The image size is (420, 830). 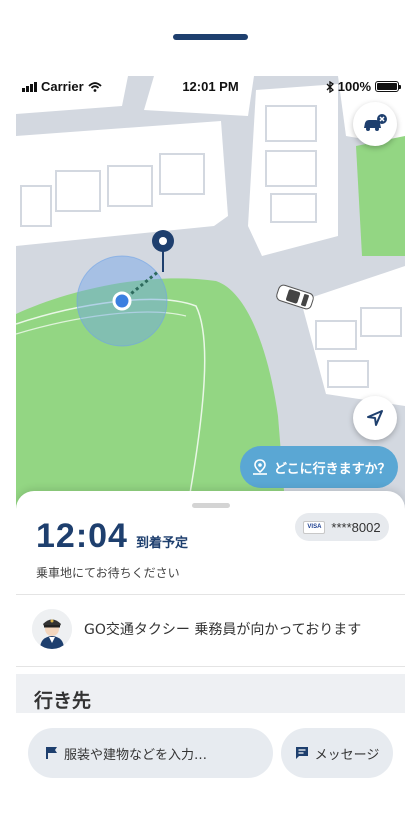 What do you see at coordinates (223, 630) in the screenshot?
I see `driver-status-text: GO交通タクシー 乗務員が向かっております` at bounding box center [223, 630].